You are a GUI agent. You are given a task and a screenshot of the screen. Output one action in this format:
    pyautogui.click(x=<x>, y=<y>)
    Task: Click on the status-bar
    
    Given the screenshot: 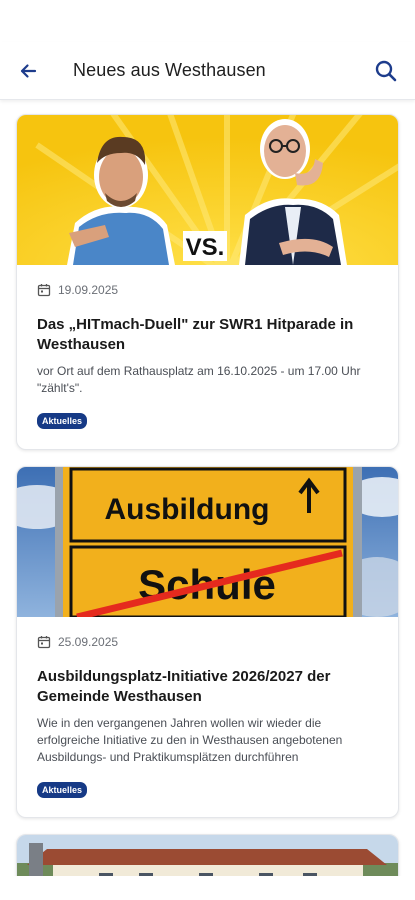 What is the action you would take?
    pyautogui.click(x=207, y=21)
    